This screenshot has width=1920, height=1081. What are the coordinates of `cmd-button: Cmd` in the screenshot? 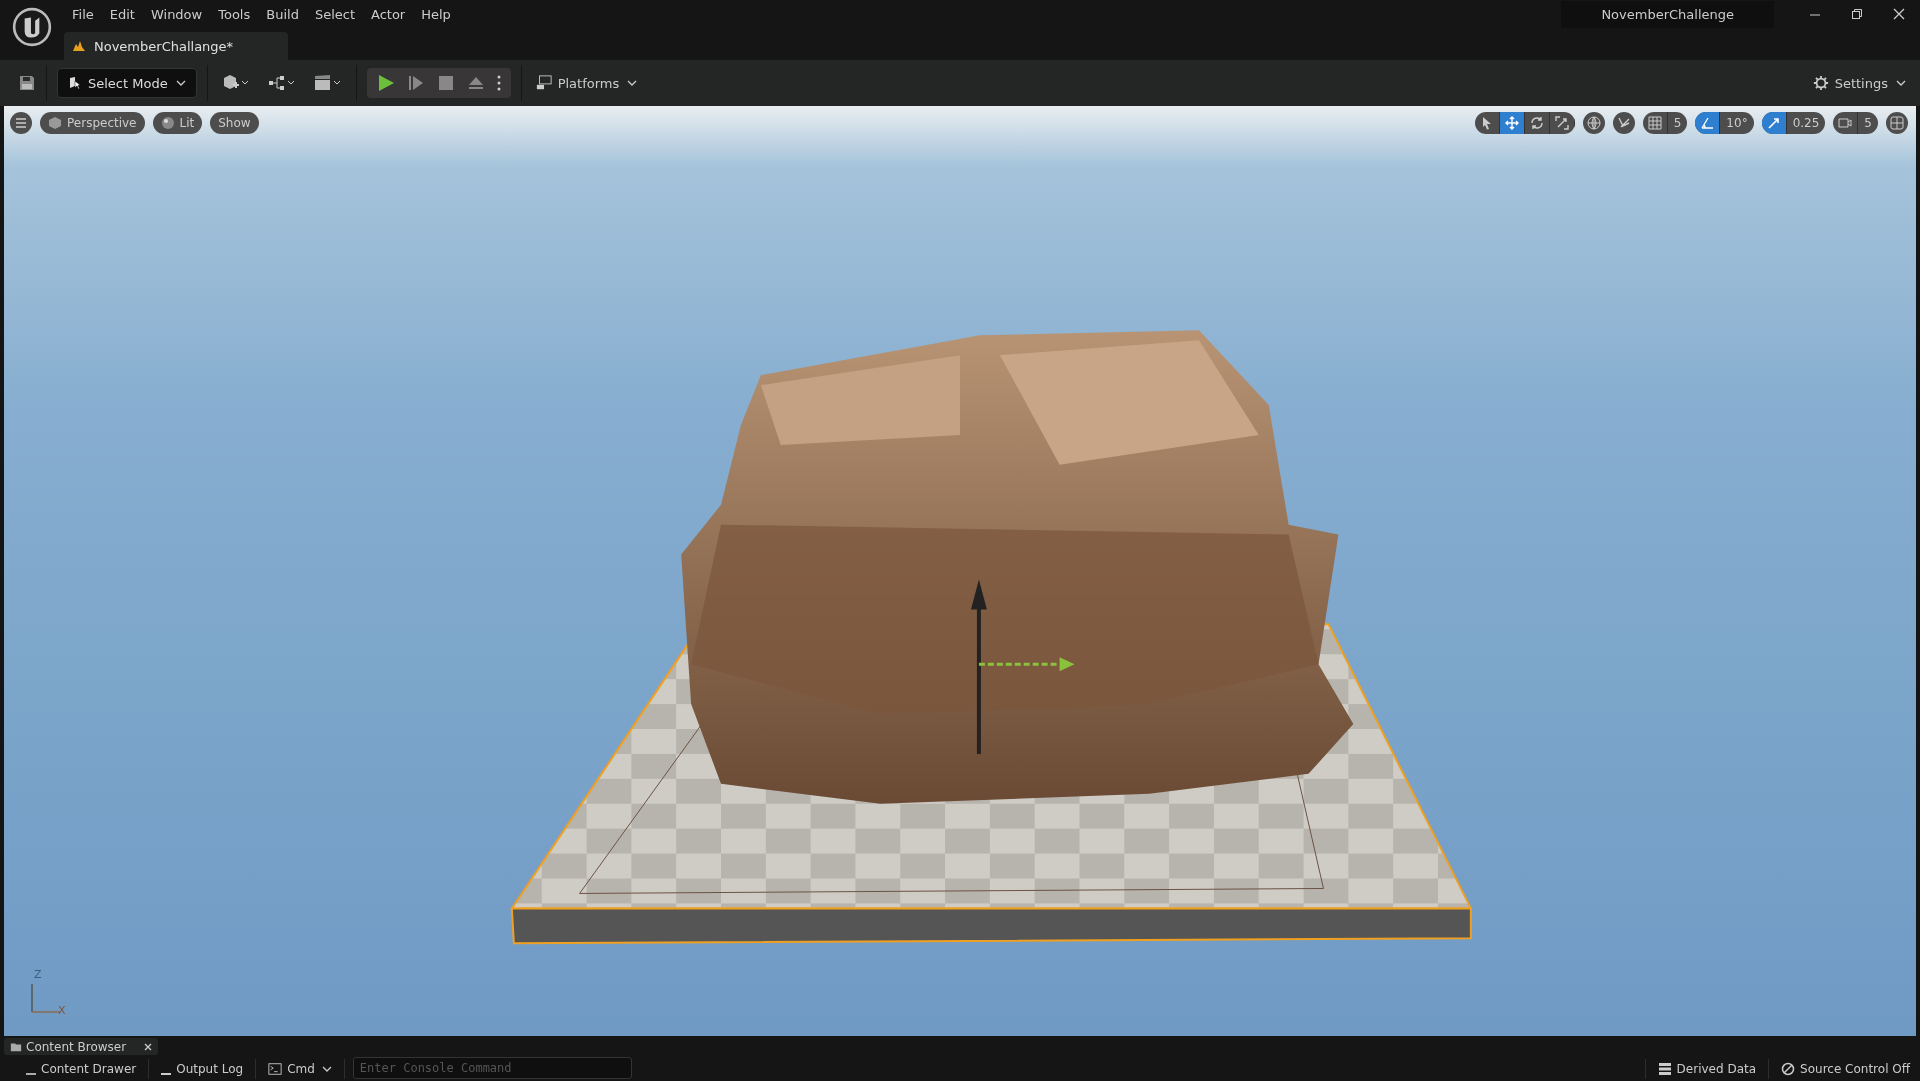 It's located at (300, 1069).